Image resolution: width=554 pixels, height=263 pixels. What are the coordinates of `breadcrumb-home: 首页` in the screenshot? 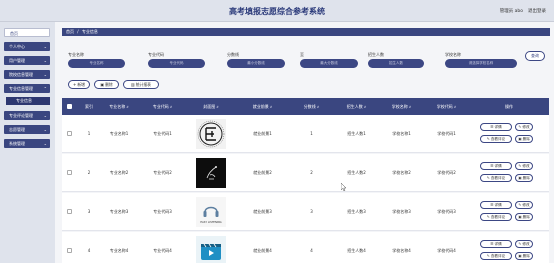 It's located at (70, 31).